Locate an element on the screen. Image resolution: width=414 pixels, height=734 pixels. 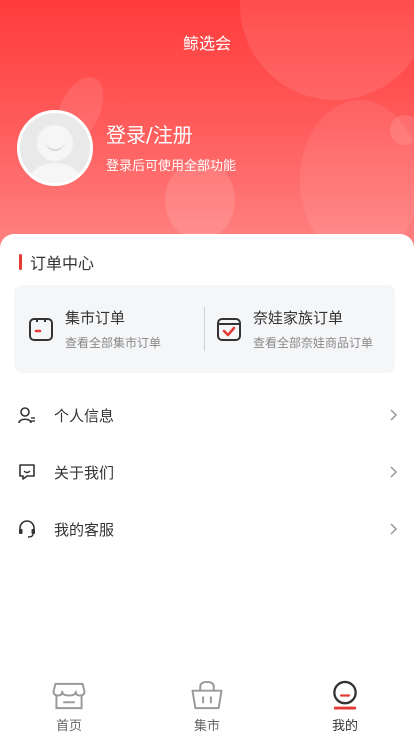
bottom-tab-bar: 首页 集市 我的 is located at coordinates (207, 701).